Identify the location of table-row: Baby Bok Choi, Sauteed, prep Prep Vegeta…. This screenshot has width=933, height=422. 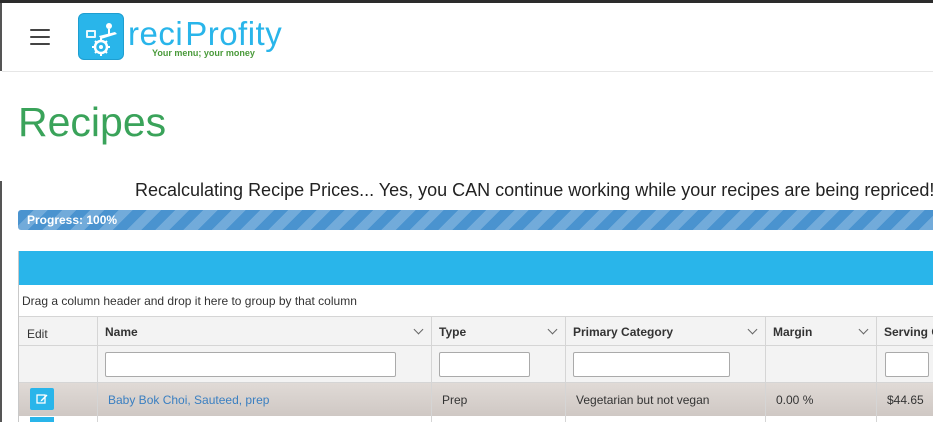
(476, 399).